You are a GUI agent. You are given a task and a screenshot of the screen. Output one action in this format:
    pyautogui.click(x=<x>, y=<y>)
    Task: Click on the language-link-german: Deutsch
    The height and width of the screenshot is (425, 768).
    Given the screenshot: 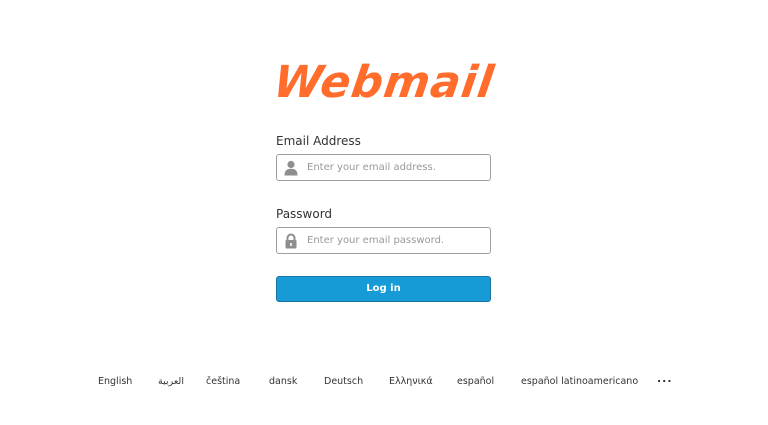 What is the action you would take?
    pyautogui.click(x=343, y=382)
    